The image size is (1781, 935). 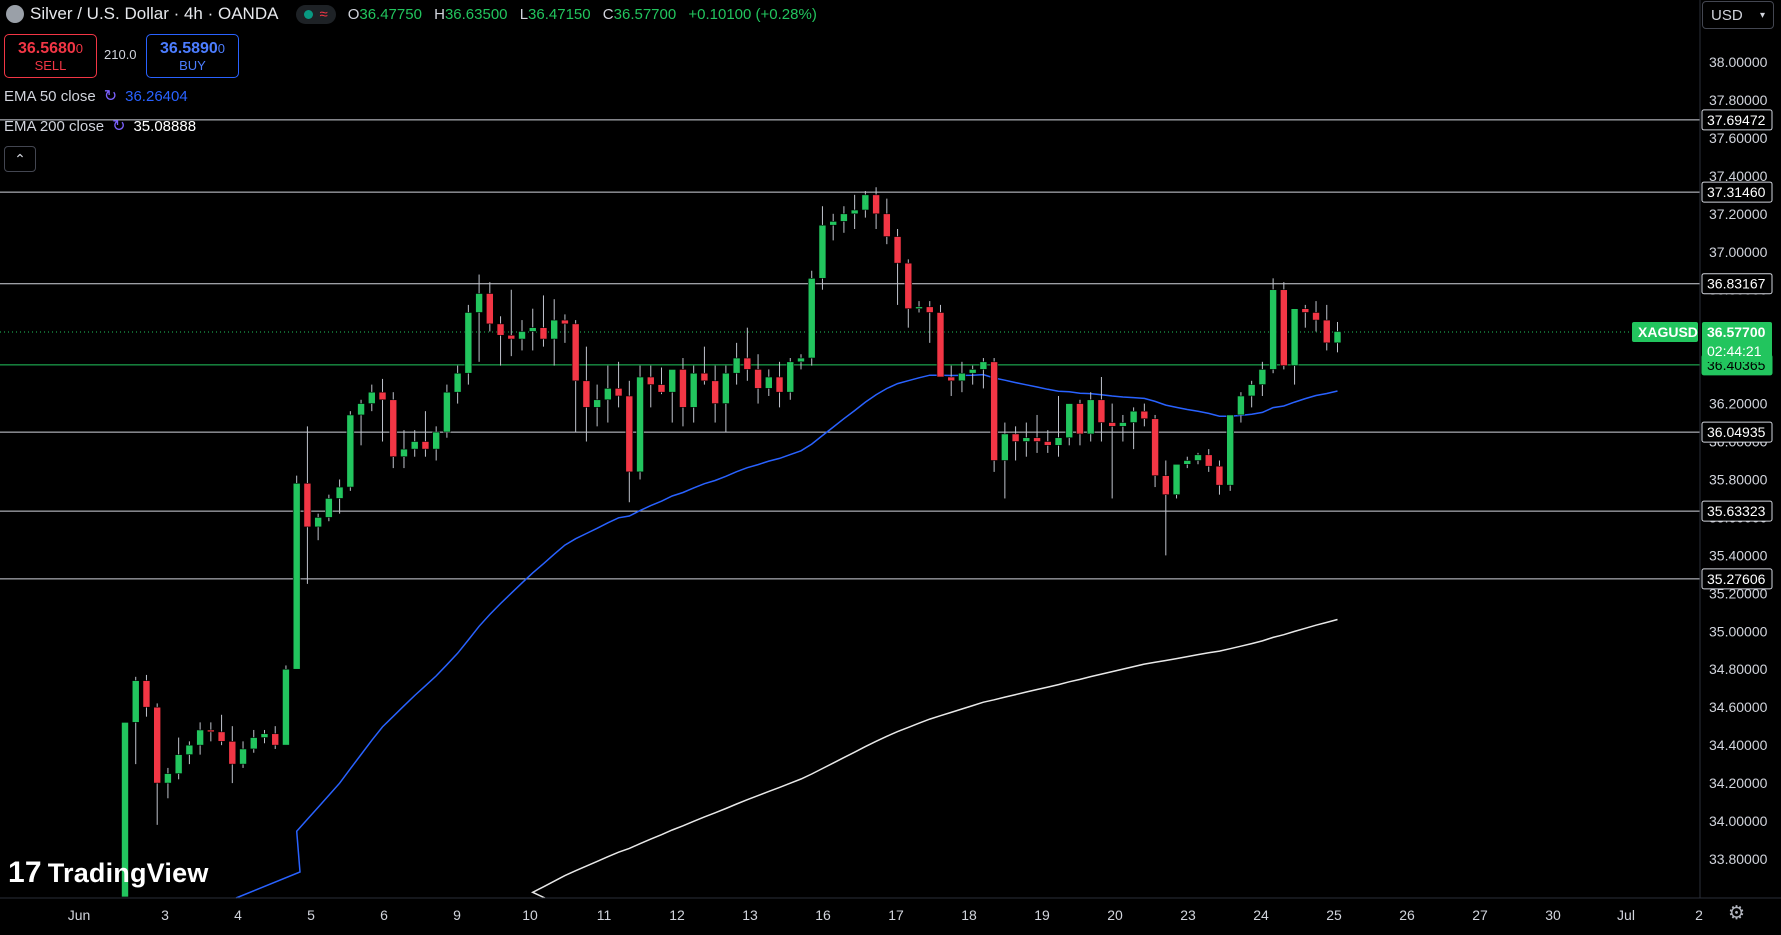 What do you see at coordinates (100, 126) in the screenshot?
I see `ema200-legend: EMA 200 close ↻ 35.08888` at bounding box center [100, 126].